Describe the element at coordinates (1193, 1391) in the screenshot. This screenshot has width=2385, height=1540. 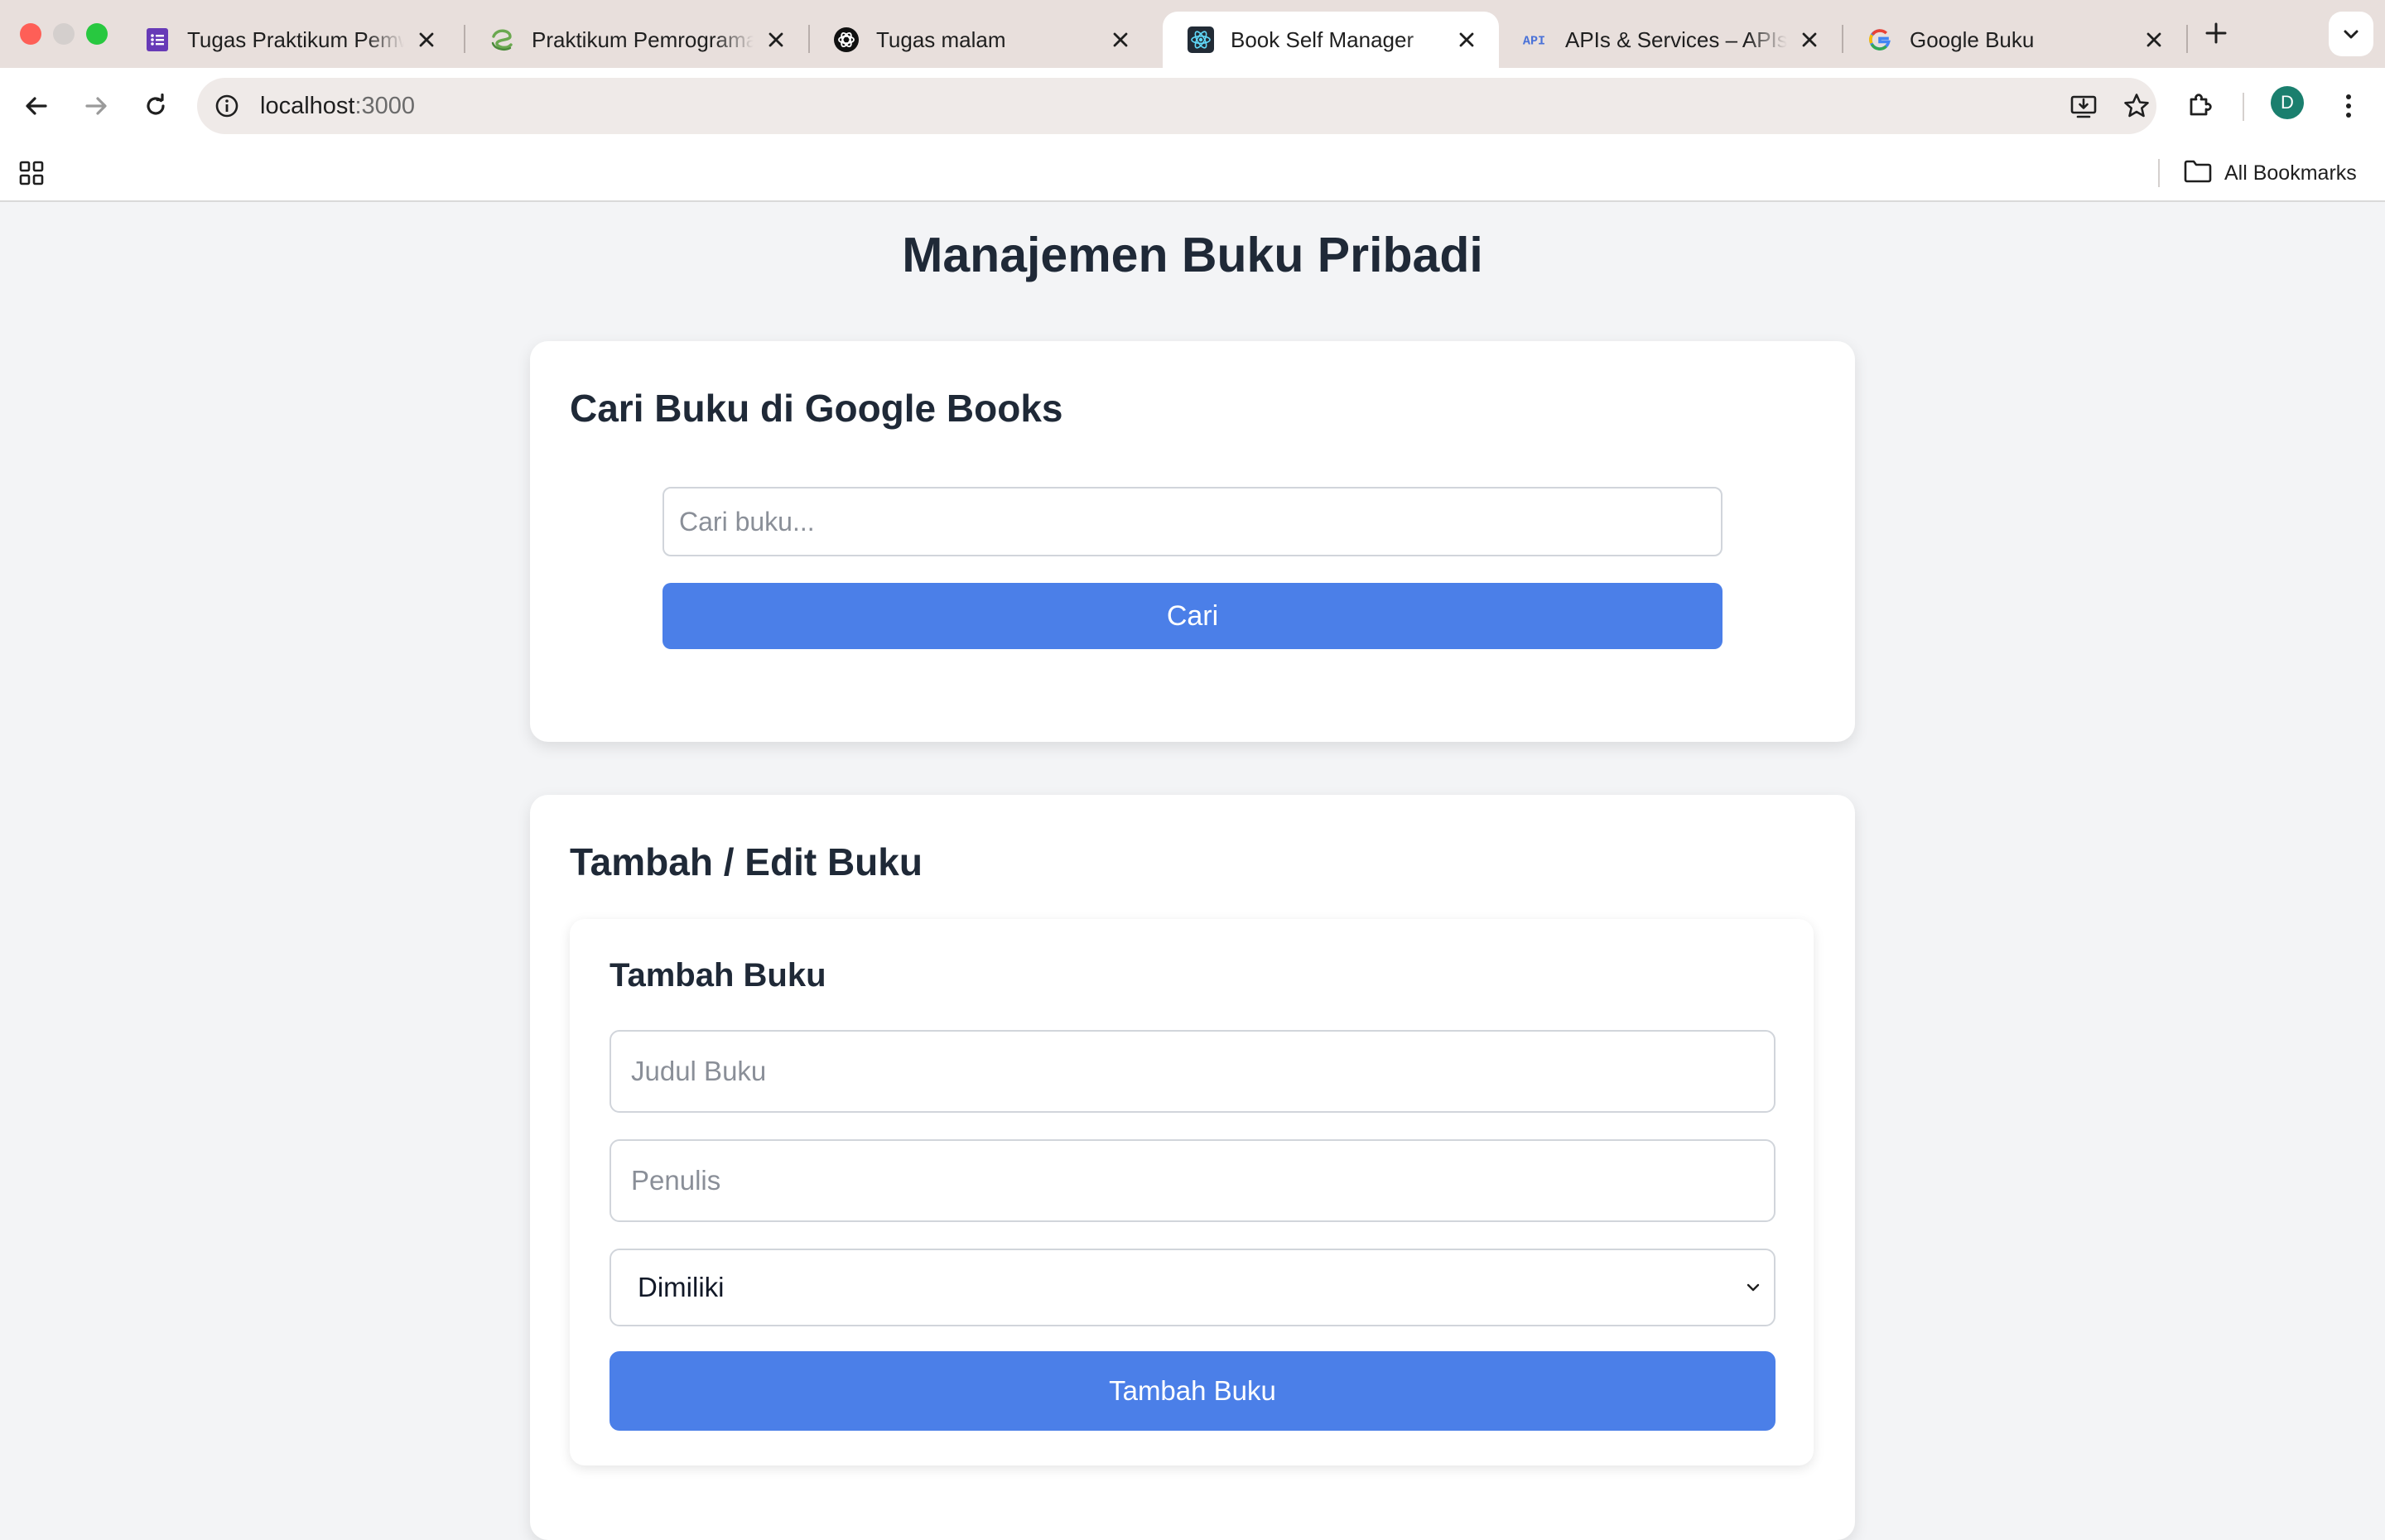
I see `add-book-button: Tambah Buku` at that location.